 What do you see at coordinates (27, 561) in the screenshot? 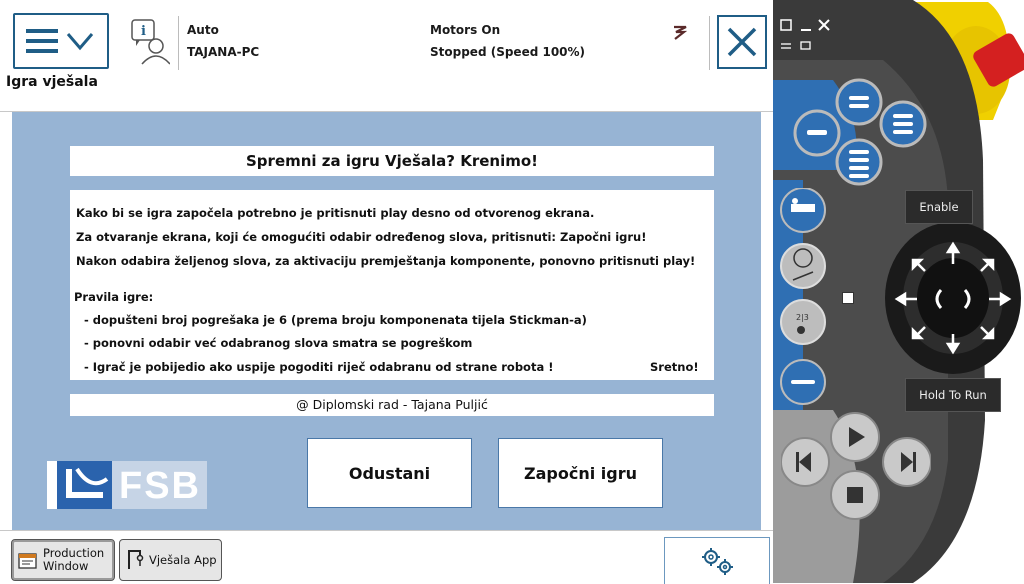
I see `production-window-icon` at bounding box center [27, 561].